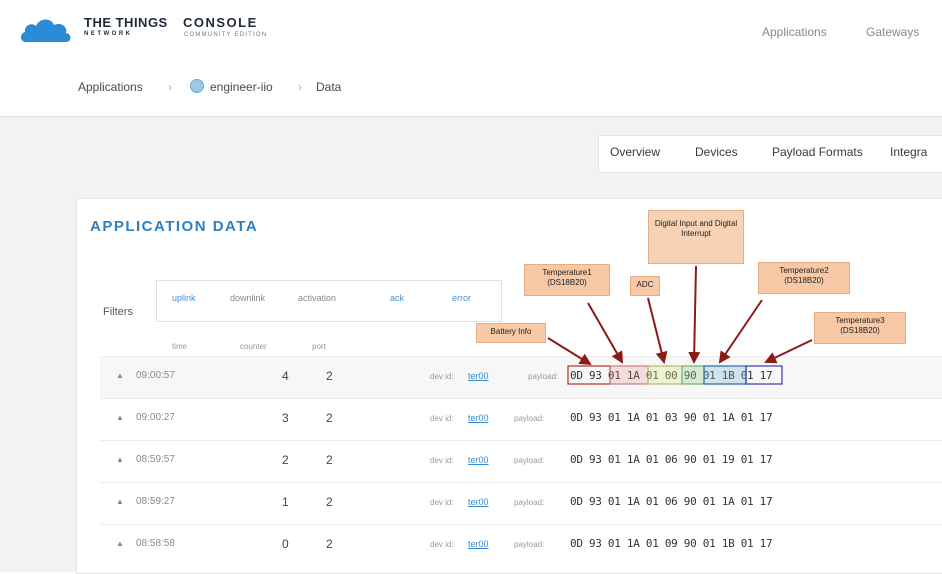 The height and width of the screenshot is (574, 942). I want to click on tab-overview: Overview, so click(635, 152).